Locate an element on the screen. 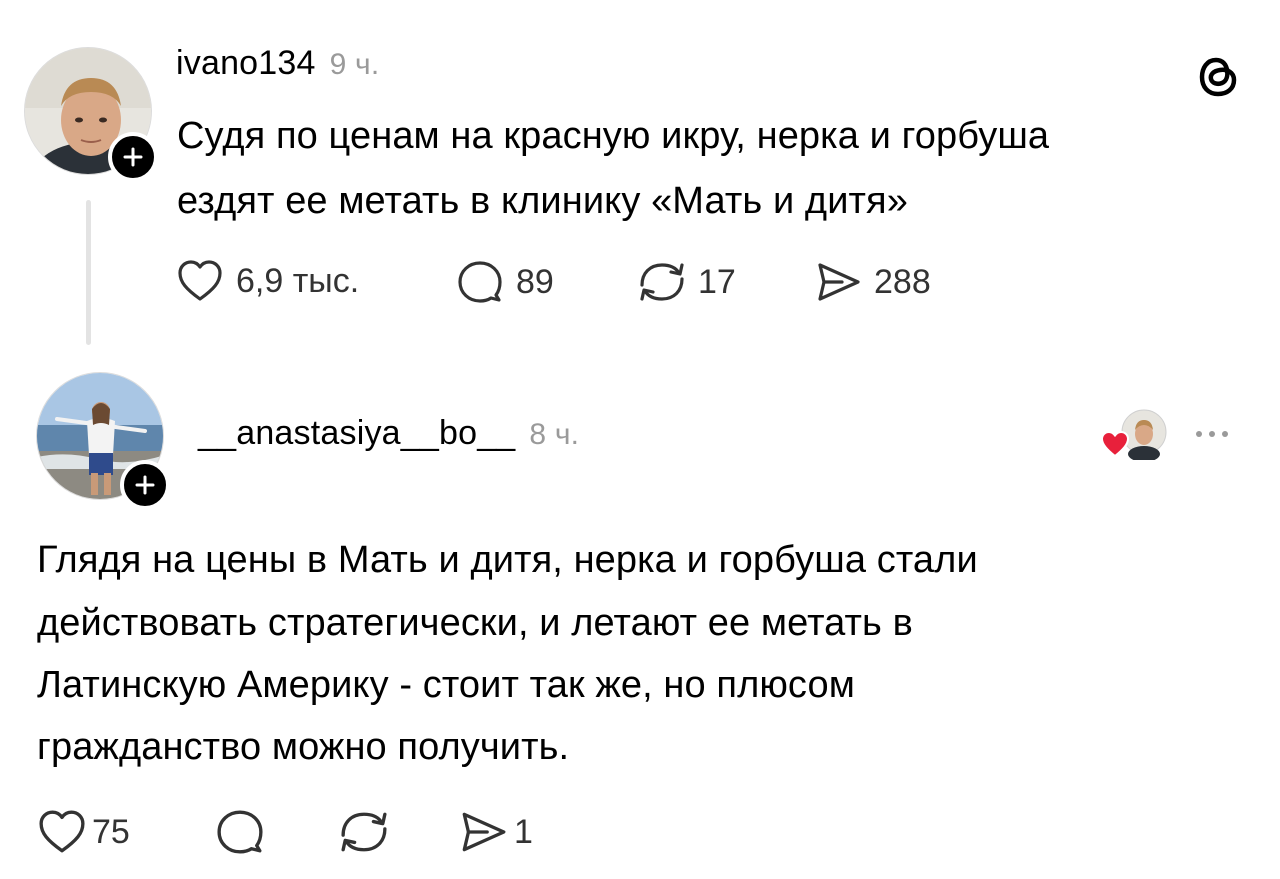 The width and height of the screenshot is (1280, 879). post-username: ivano134 is located at coordinates (246, 63).